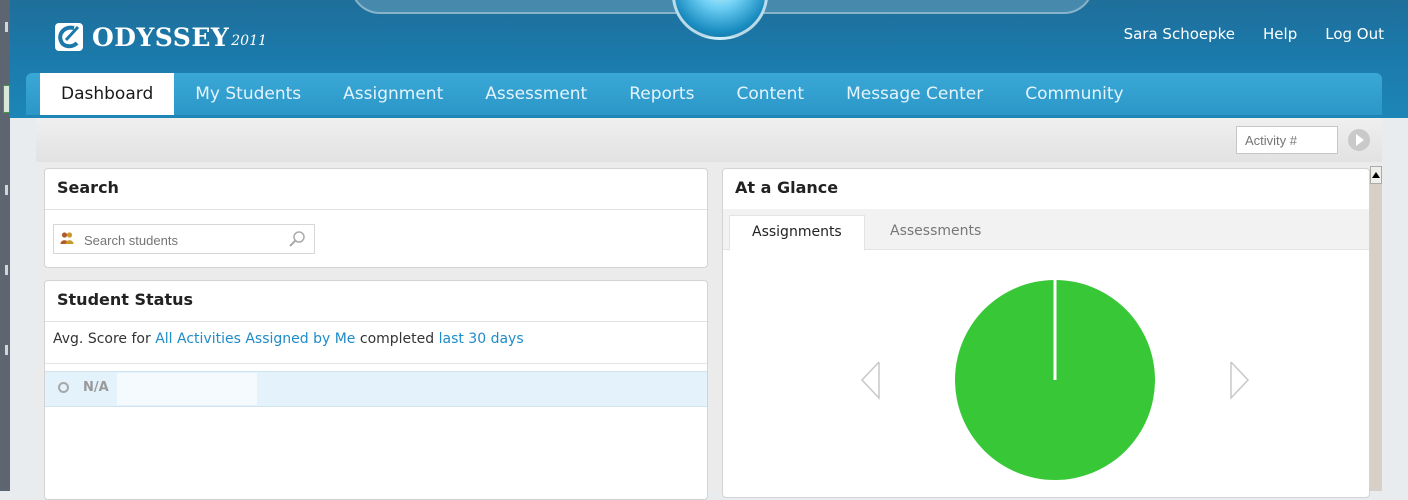 The image size is (1408, 500). What do you see at coordinates (255, 339) in the screenshot?
I see `activity-scope-link: All Activities Assigned by Me` at bounding box center [255, 339].